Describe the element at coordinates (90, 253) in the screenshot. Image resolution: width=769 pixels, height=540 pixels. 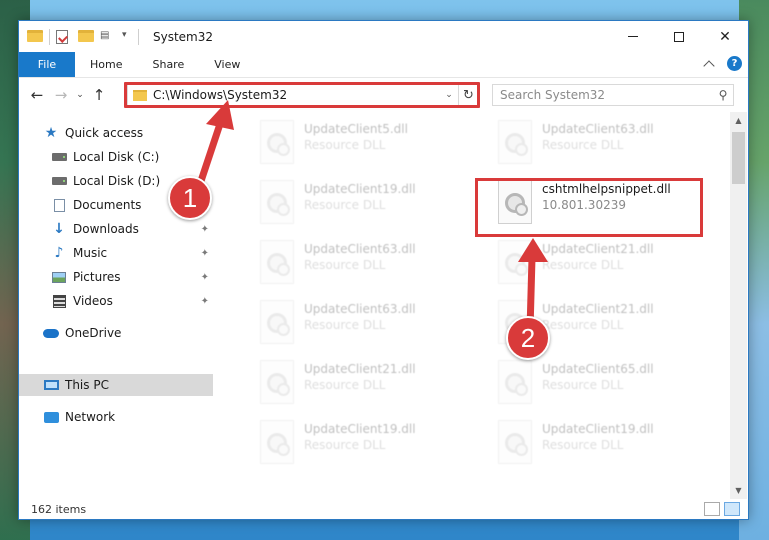
I see `sidebar-item-label: Music` at that location.